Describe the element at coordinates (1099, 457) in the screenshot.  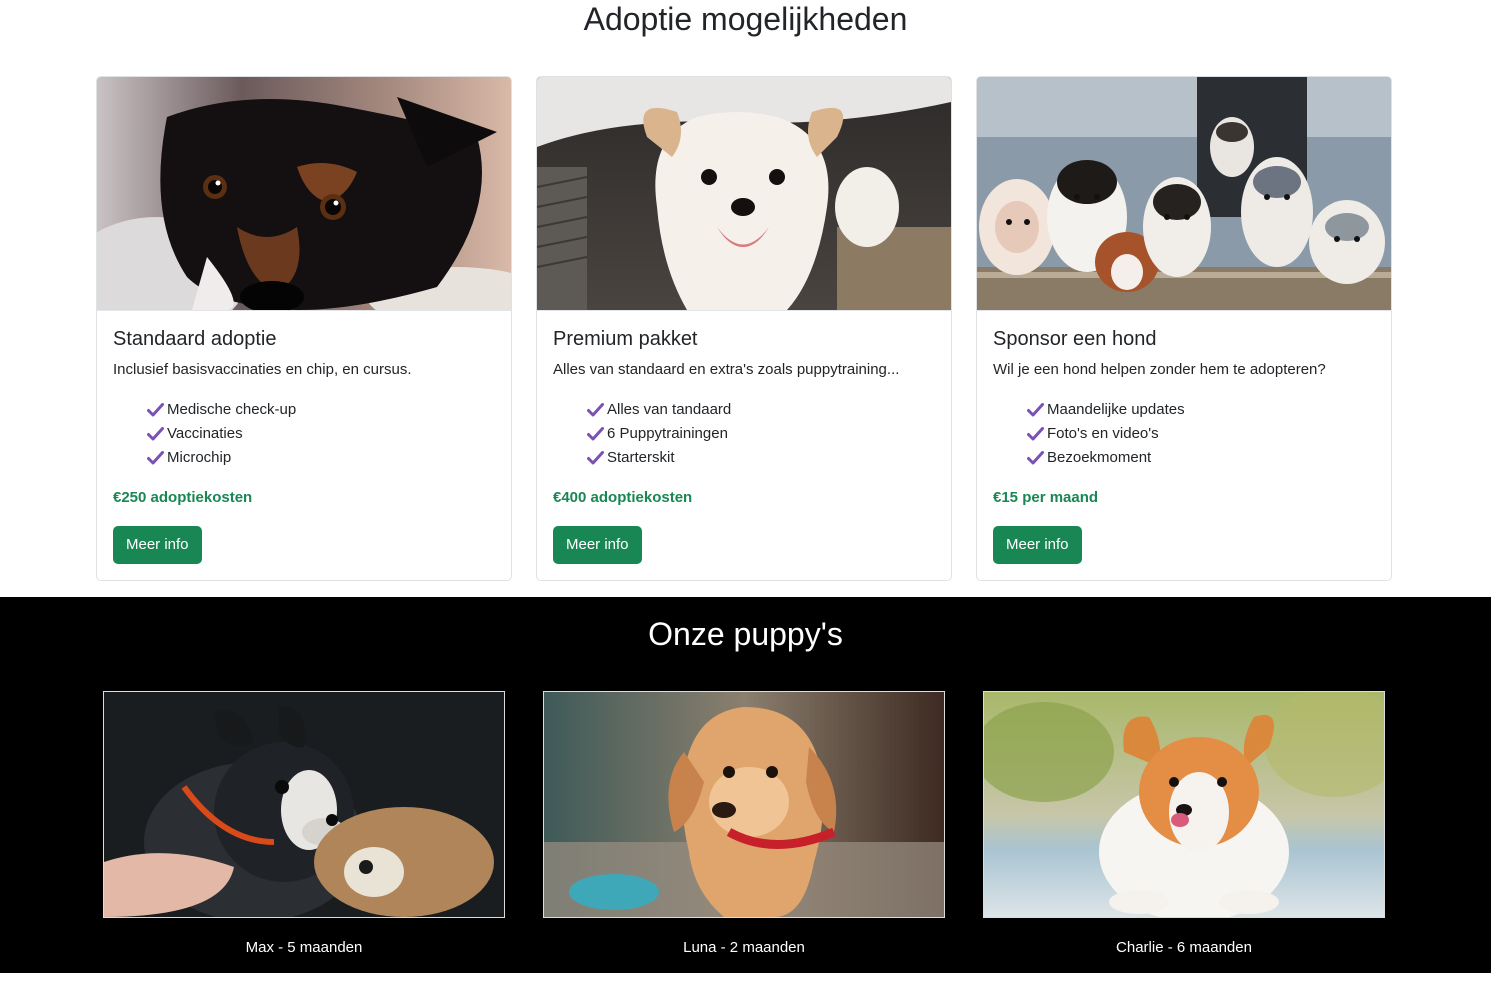
I see `feature-label: Bezoekmoment` at that location.